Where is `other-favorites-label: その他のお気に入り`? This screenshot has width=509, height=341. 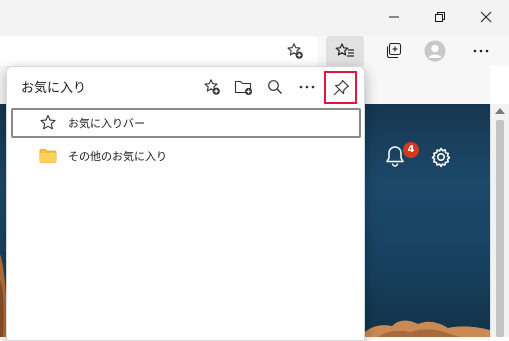
other-favorites-label: その他のお気に入り is located at coordinates (117, 156).